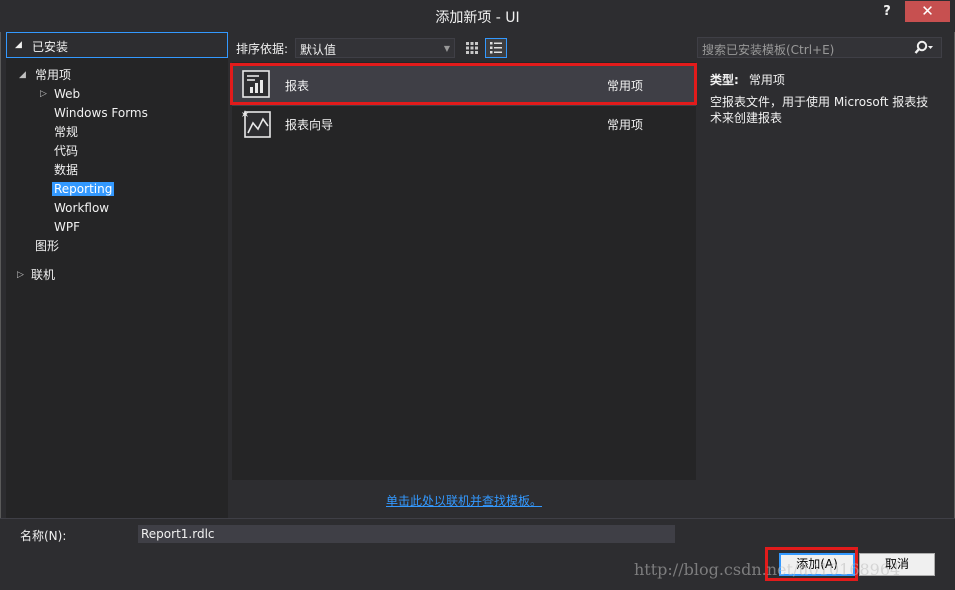 The image size is (955, 590). Describe the element at coordinates (50, 47) in the screenshot. I see `tree-header-label: 已安装` at that location.